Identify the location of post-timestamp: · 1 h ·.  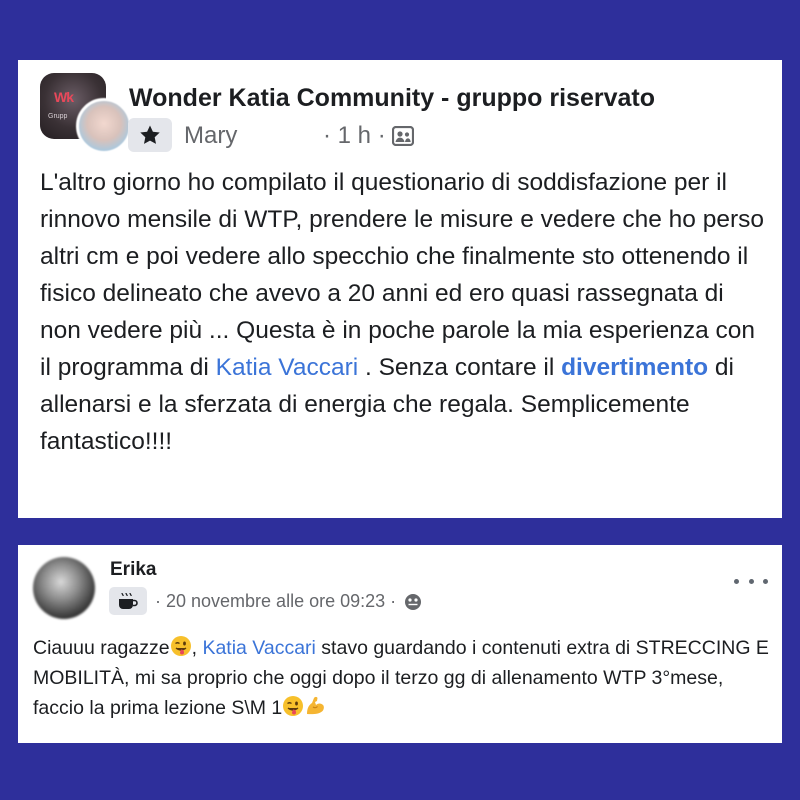
(354, 136).